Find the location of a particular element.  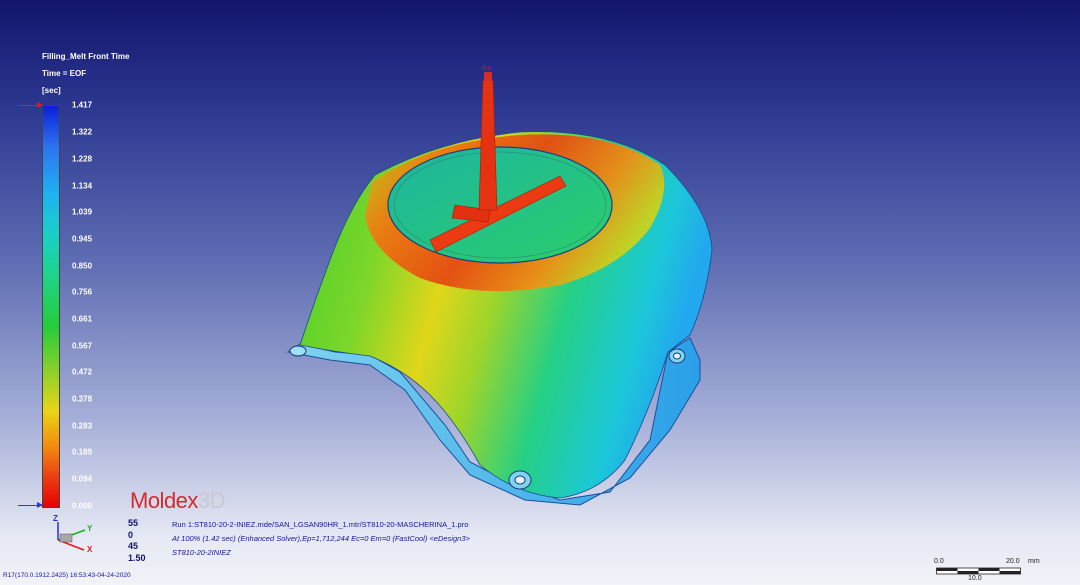

gate-label: Em is located at coordinates (486, 69).